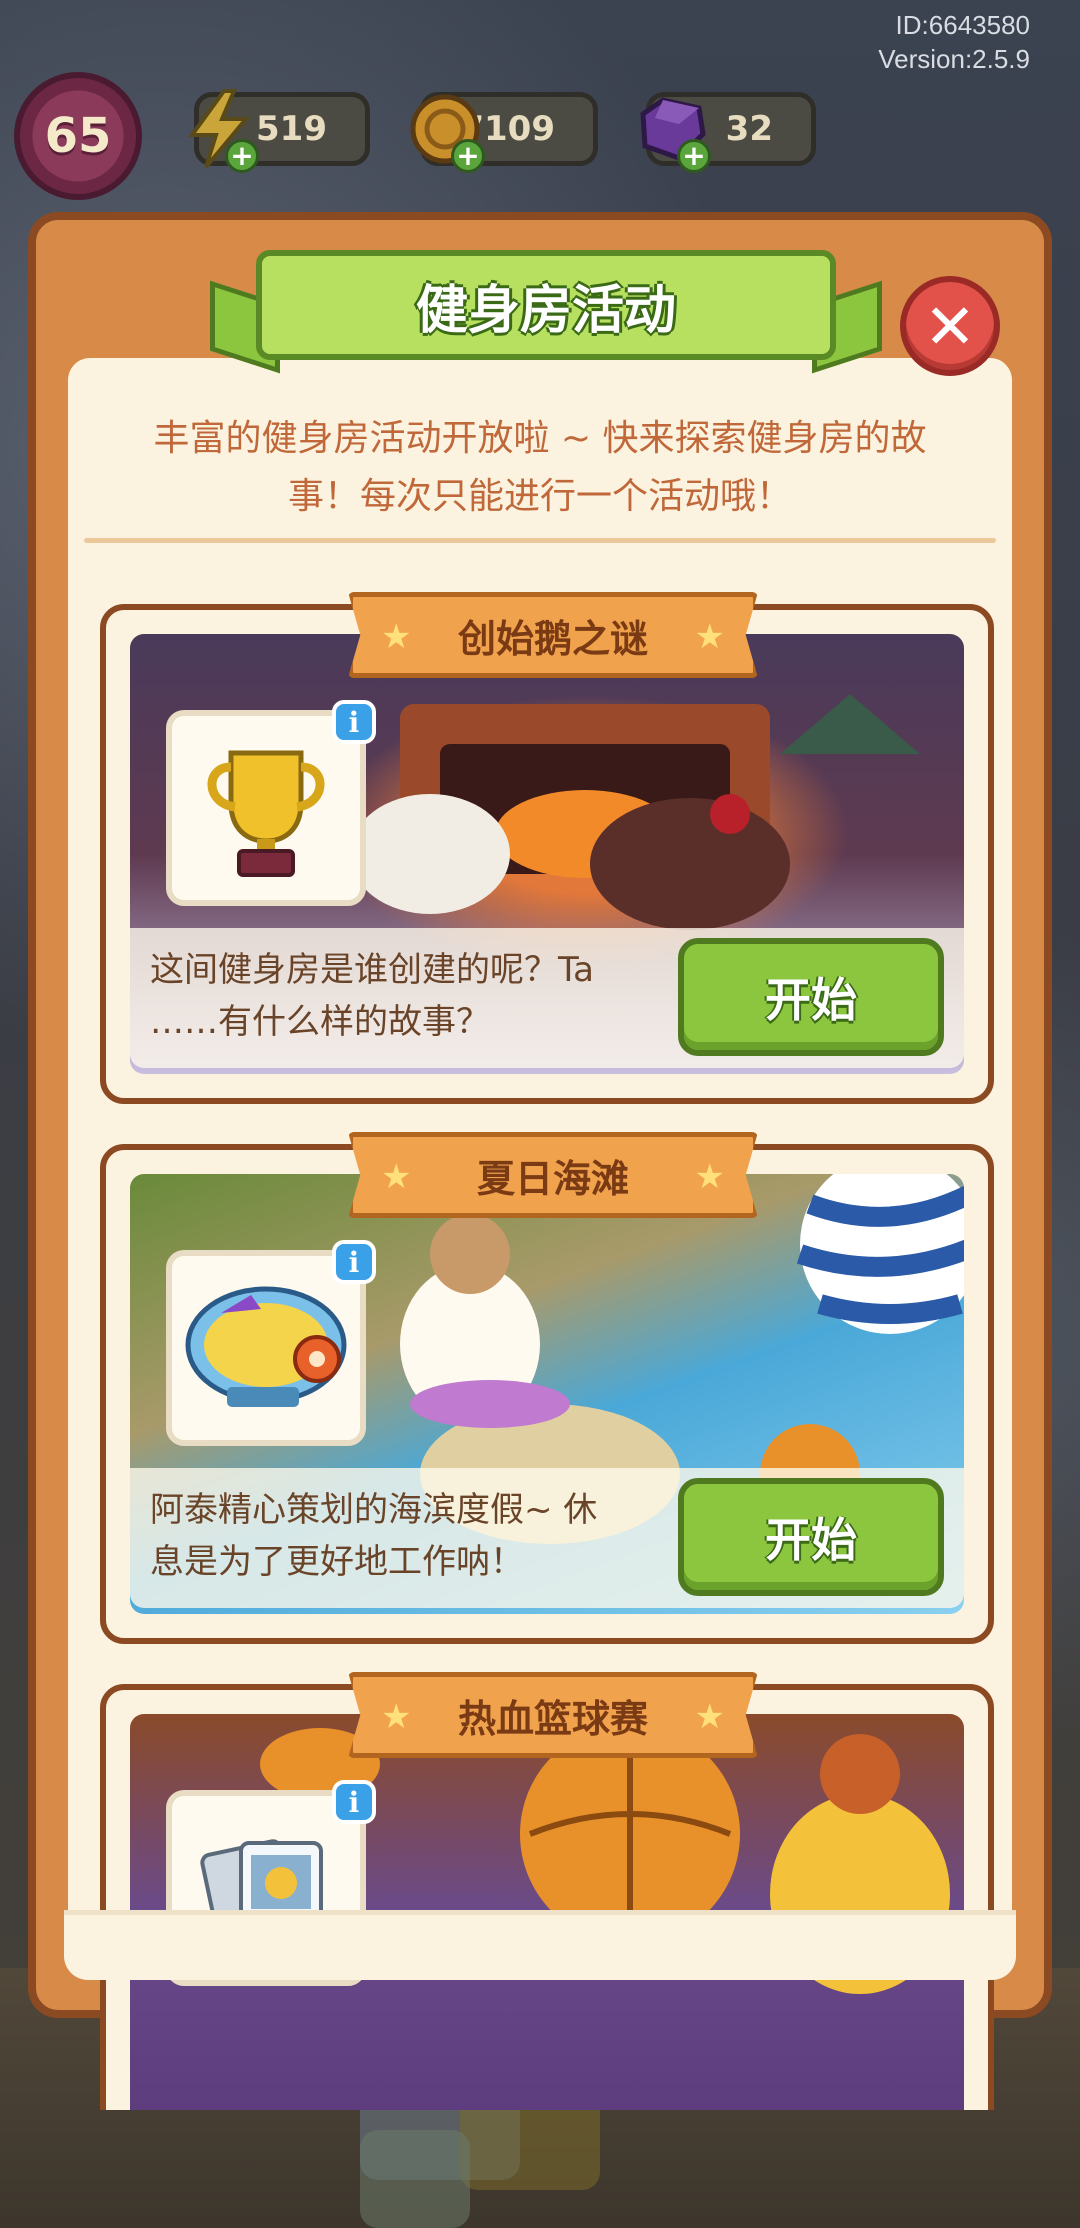 The height and width of the screenshot is (2228, 1080). What do you see at coordinates (540, 438) in the screenshot?
I see `intro-line-1: 丰富的健身房活动开放啦 ~ 快来探索健身房的故` at bounding box center [540, 438].